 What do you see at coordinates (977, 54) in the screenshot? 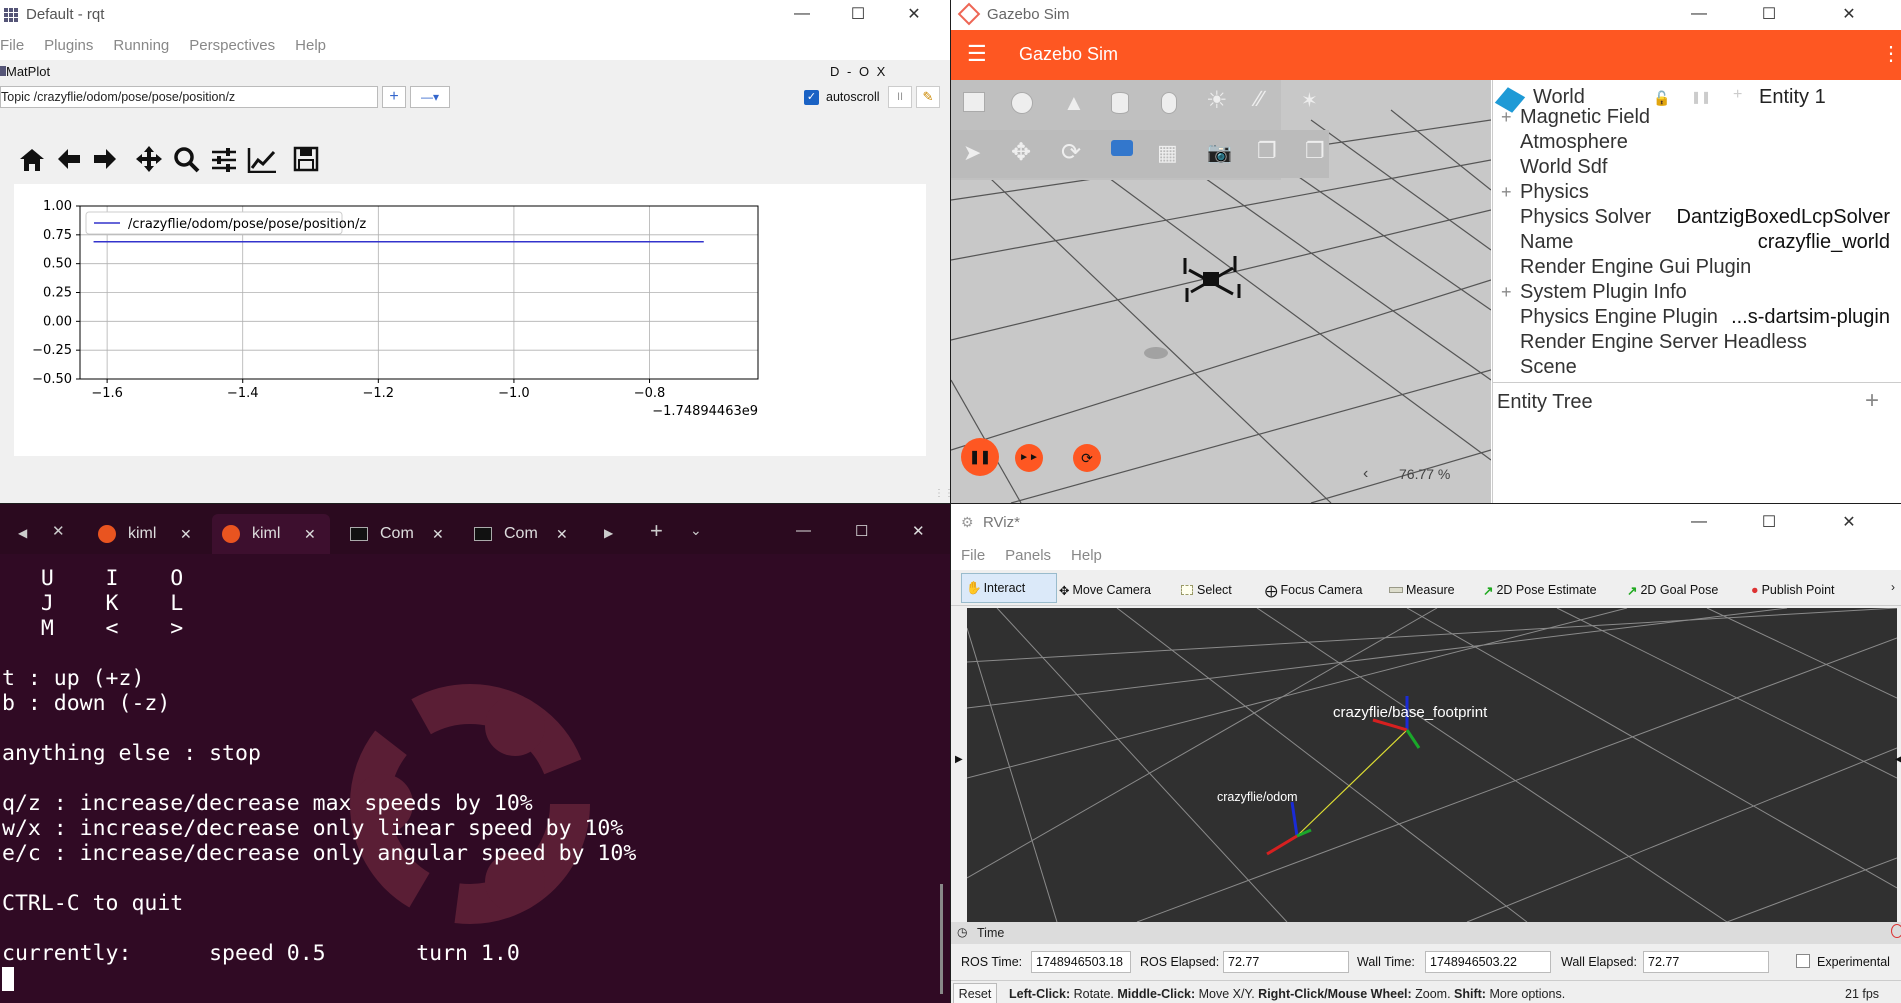
I see `hamburger-menu-icon: ☰` at bounding box center [977, 54].